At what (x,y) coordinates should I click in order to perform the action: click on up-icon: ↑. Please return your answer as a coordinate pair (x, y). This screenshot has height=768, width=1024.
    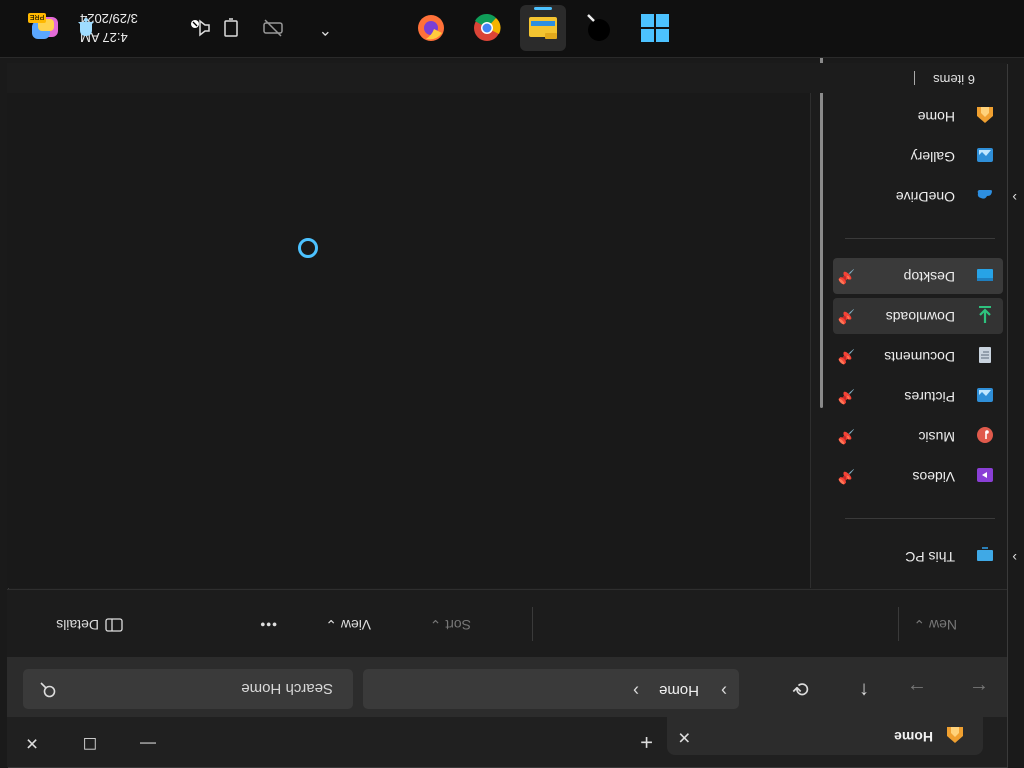
    Looking at the image, I should click on (864, 689).